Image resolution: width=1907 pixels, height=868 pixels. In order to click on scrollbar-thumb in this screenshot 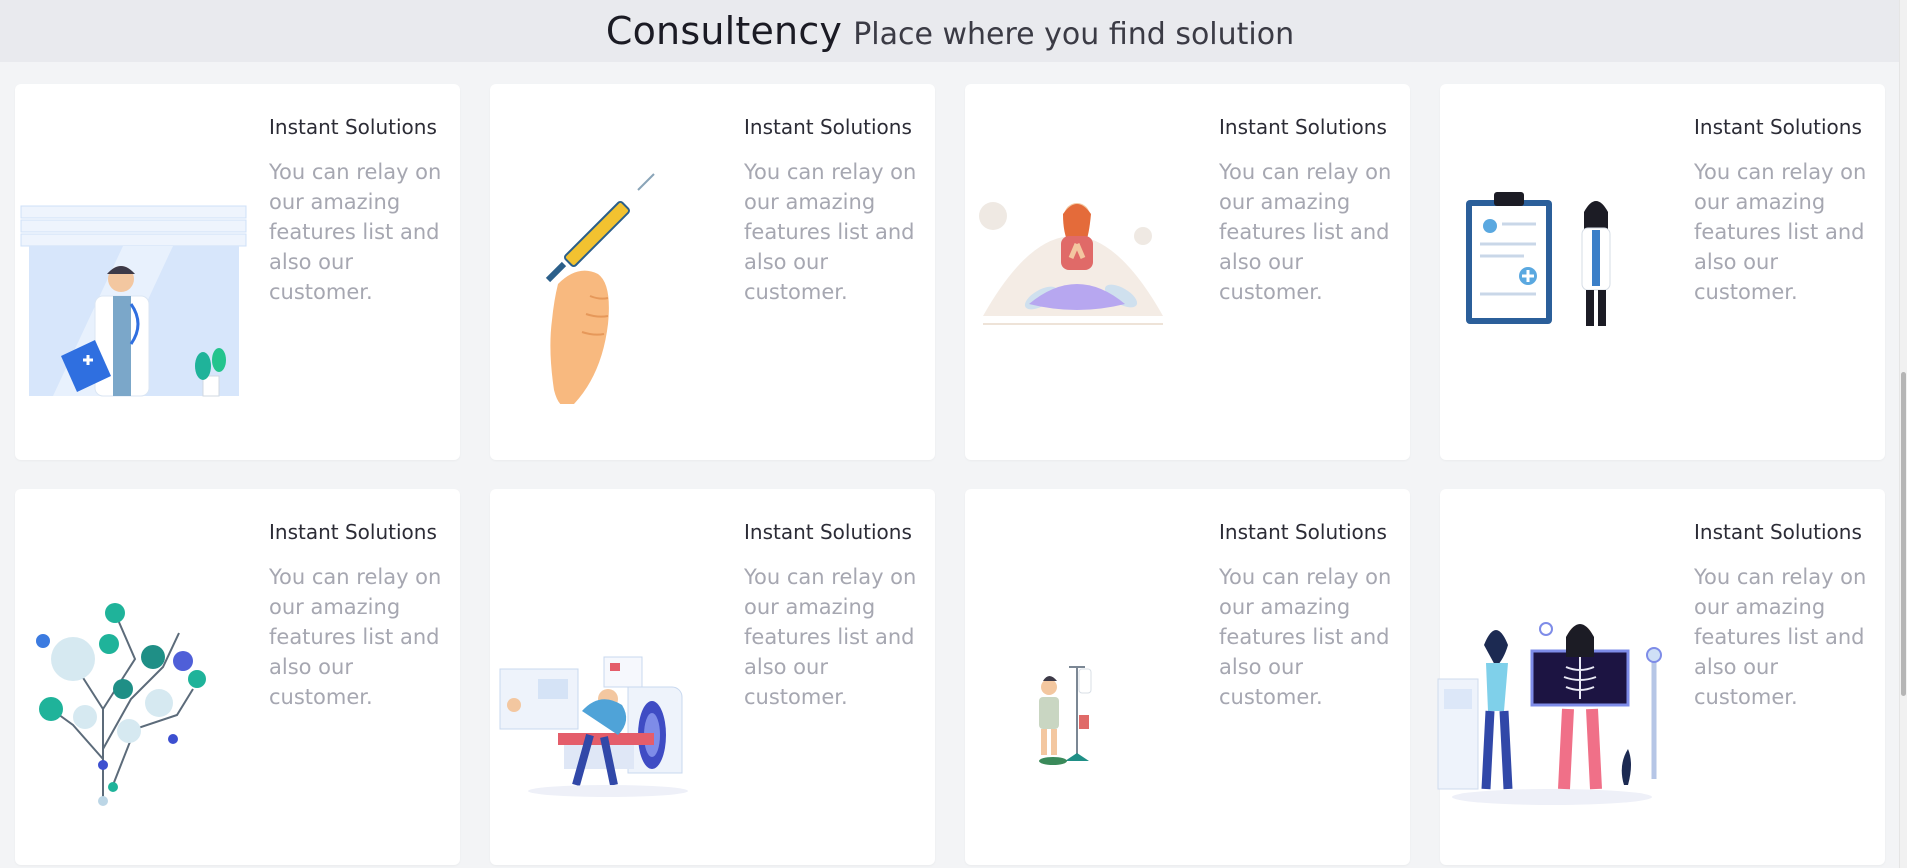, I will do `click(1903, 534)`.